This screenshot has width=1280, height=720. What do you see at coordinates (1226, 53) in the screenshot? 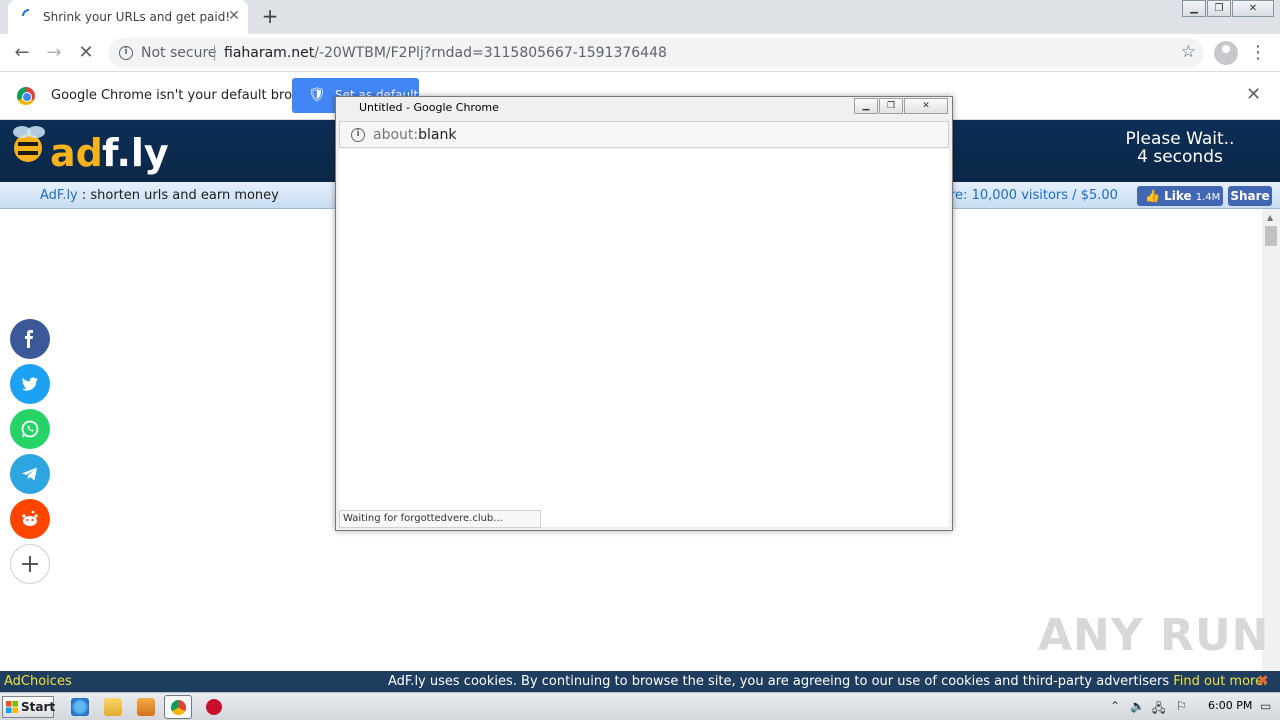
I see `profile-avatar-icon` at bounding box center [1226, 53].